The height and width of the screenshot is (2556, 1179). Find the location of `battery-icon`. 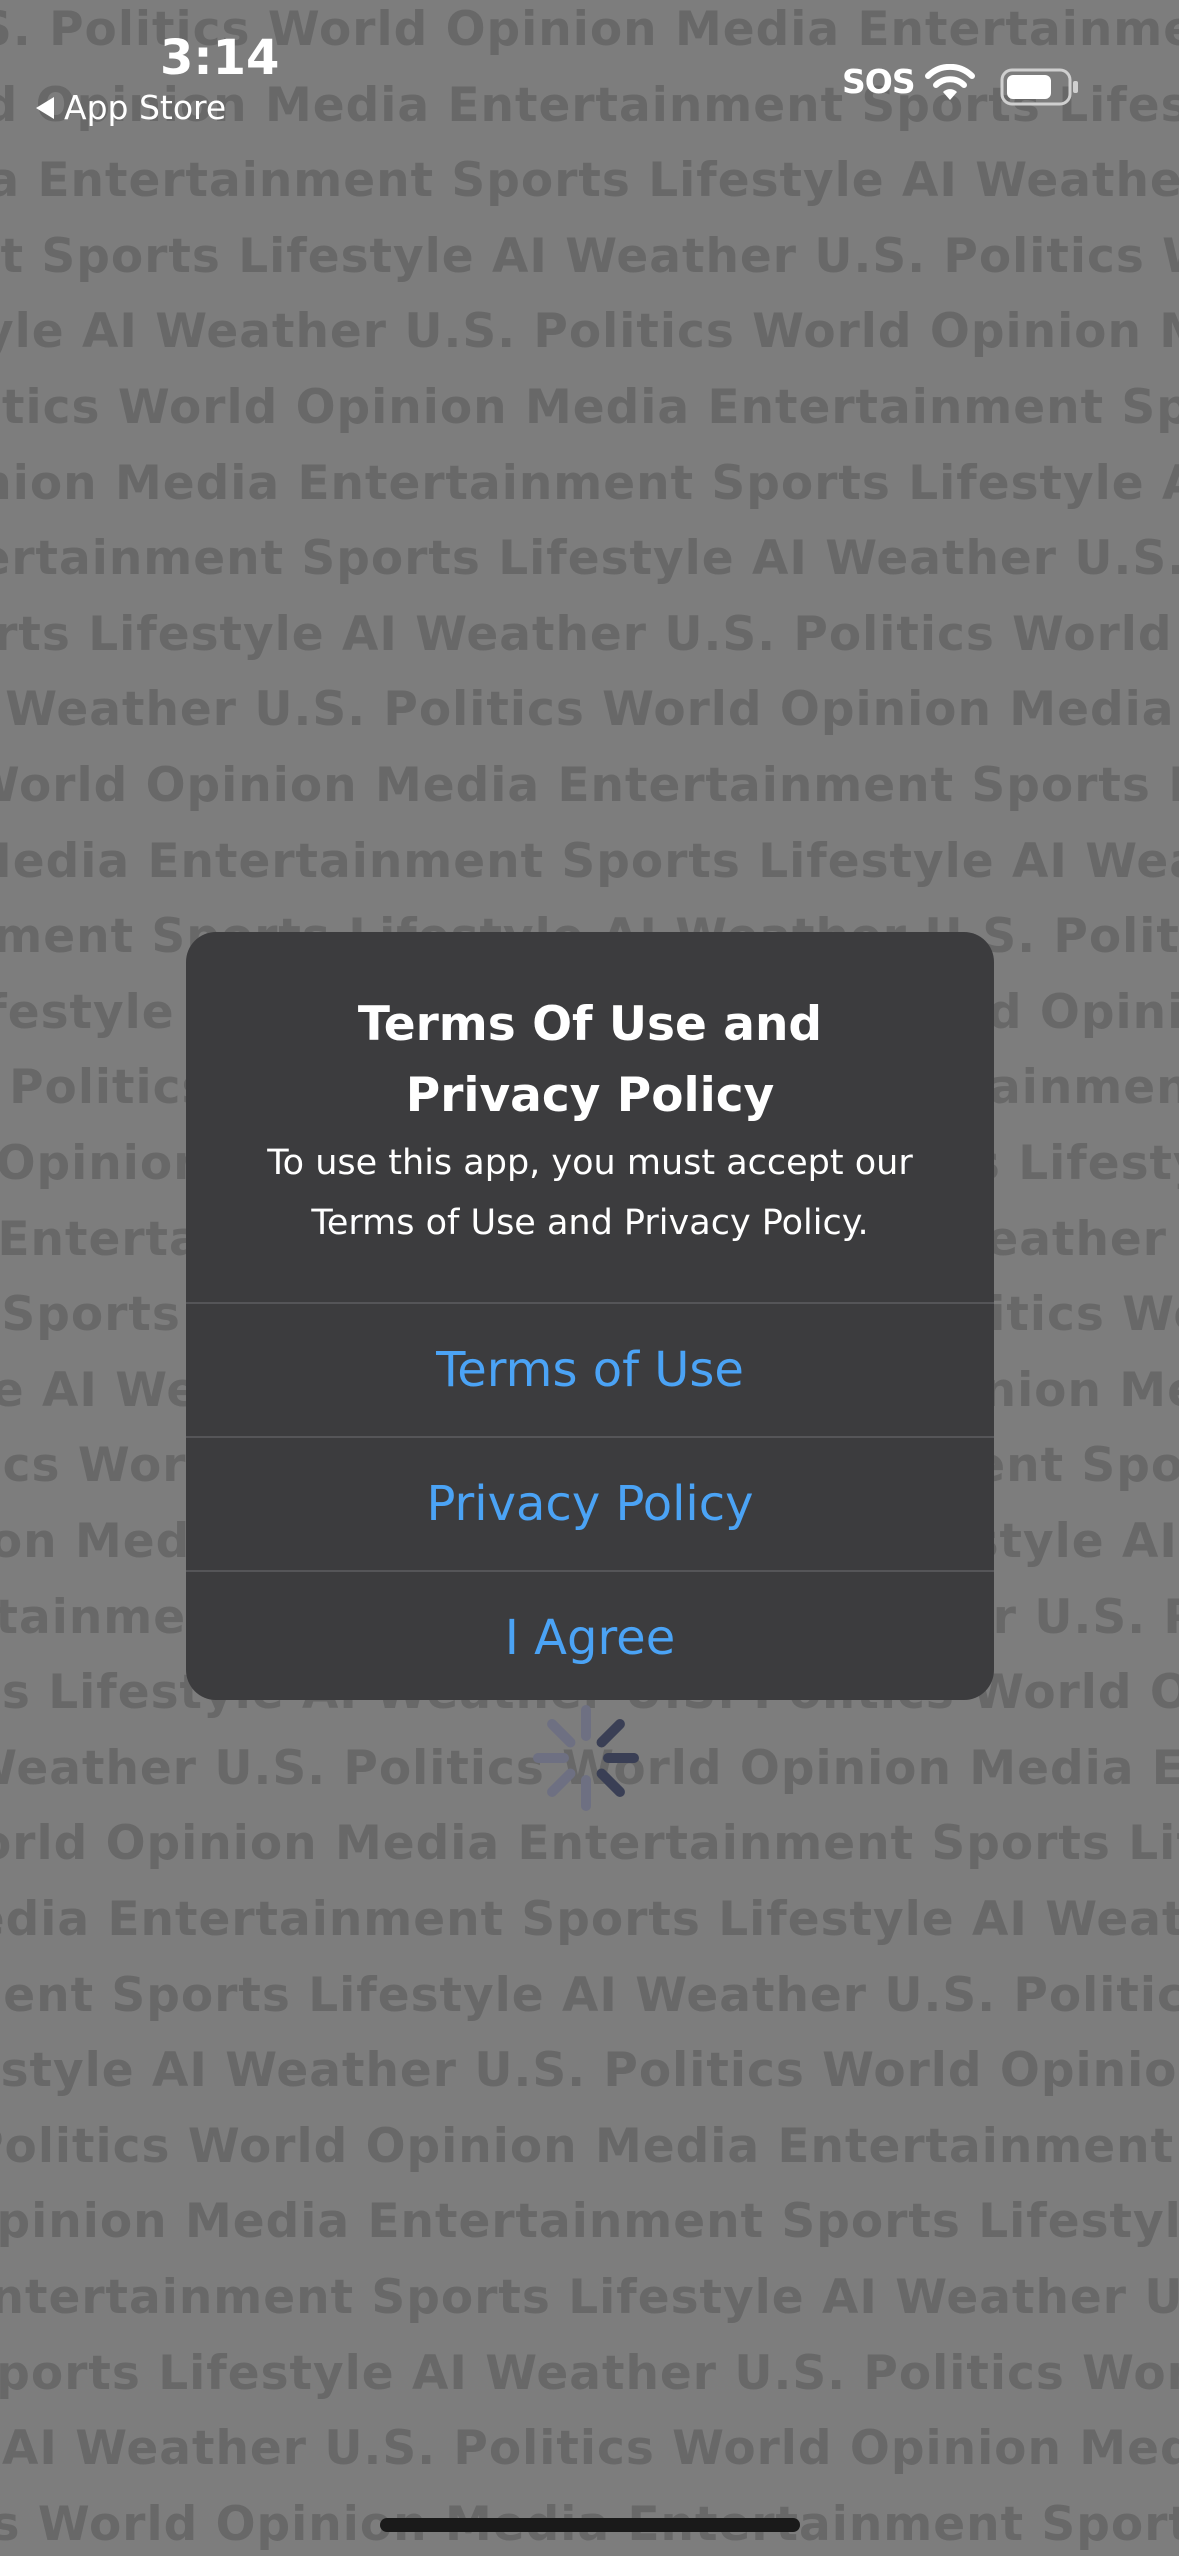

battery-icon is located at coordinates (1039, 87).